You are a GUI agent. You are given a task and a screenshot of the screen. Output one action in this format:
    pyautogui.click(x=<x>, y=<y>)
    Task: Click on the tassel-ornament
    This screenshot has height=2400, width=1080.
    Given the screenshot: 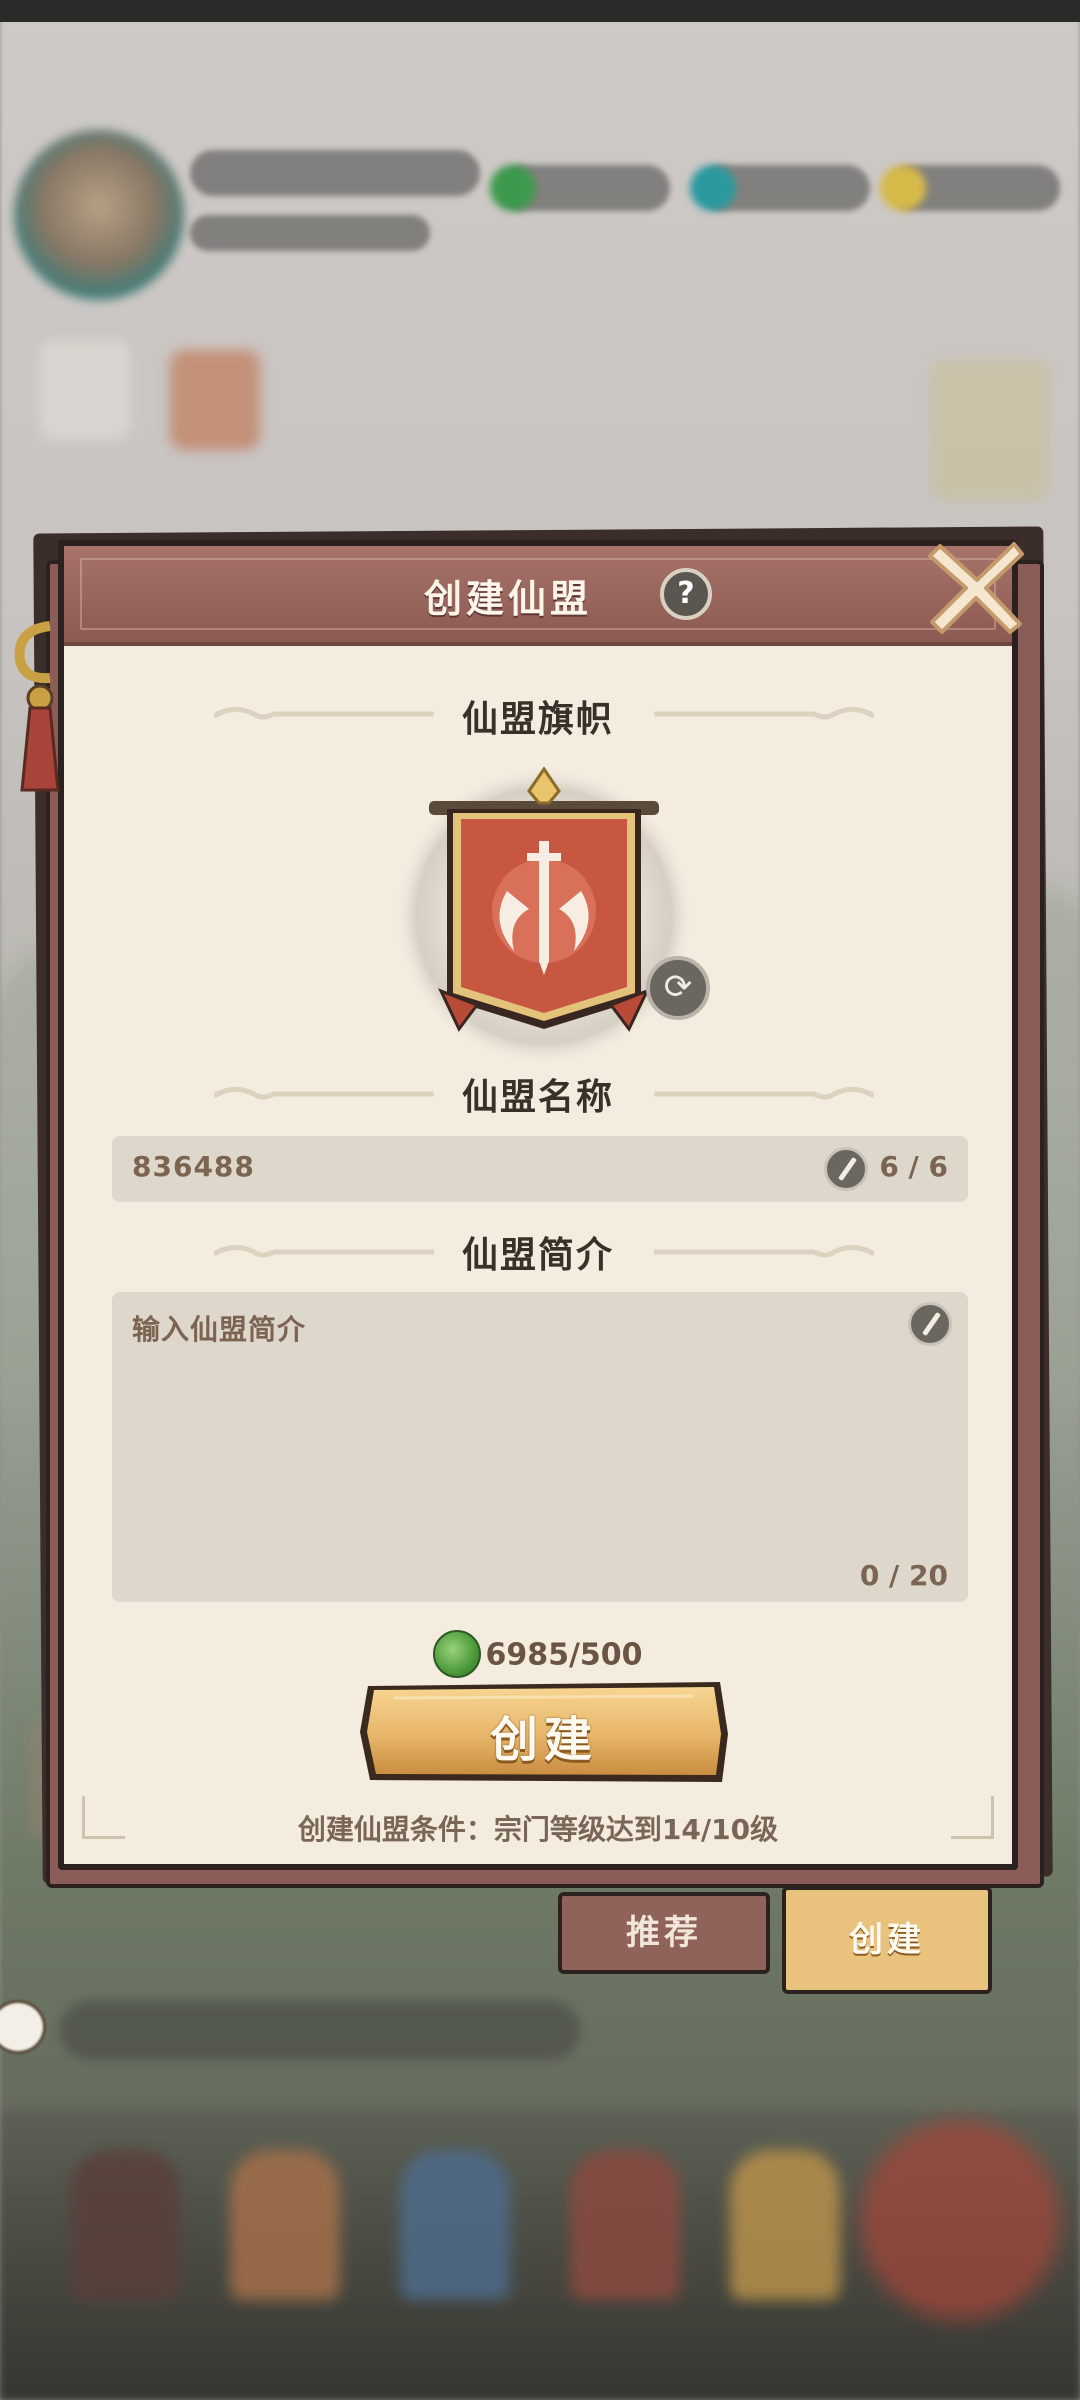 What is the action you would take?
    pyautogui.click(x=37, y=706)
    